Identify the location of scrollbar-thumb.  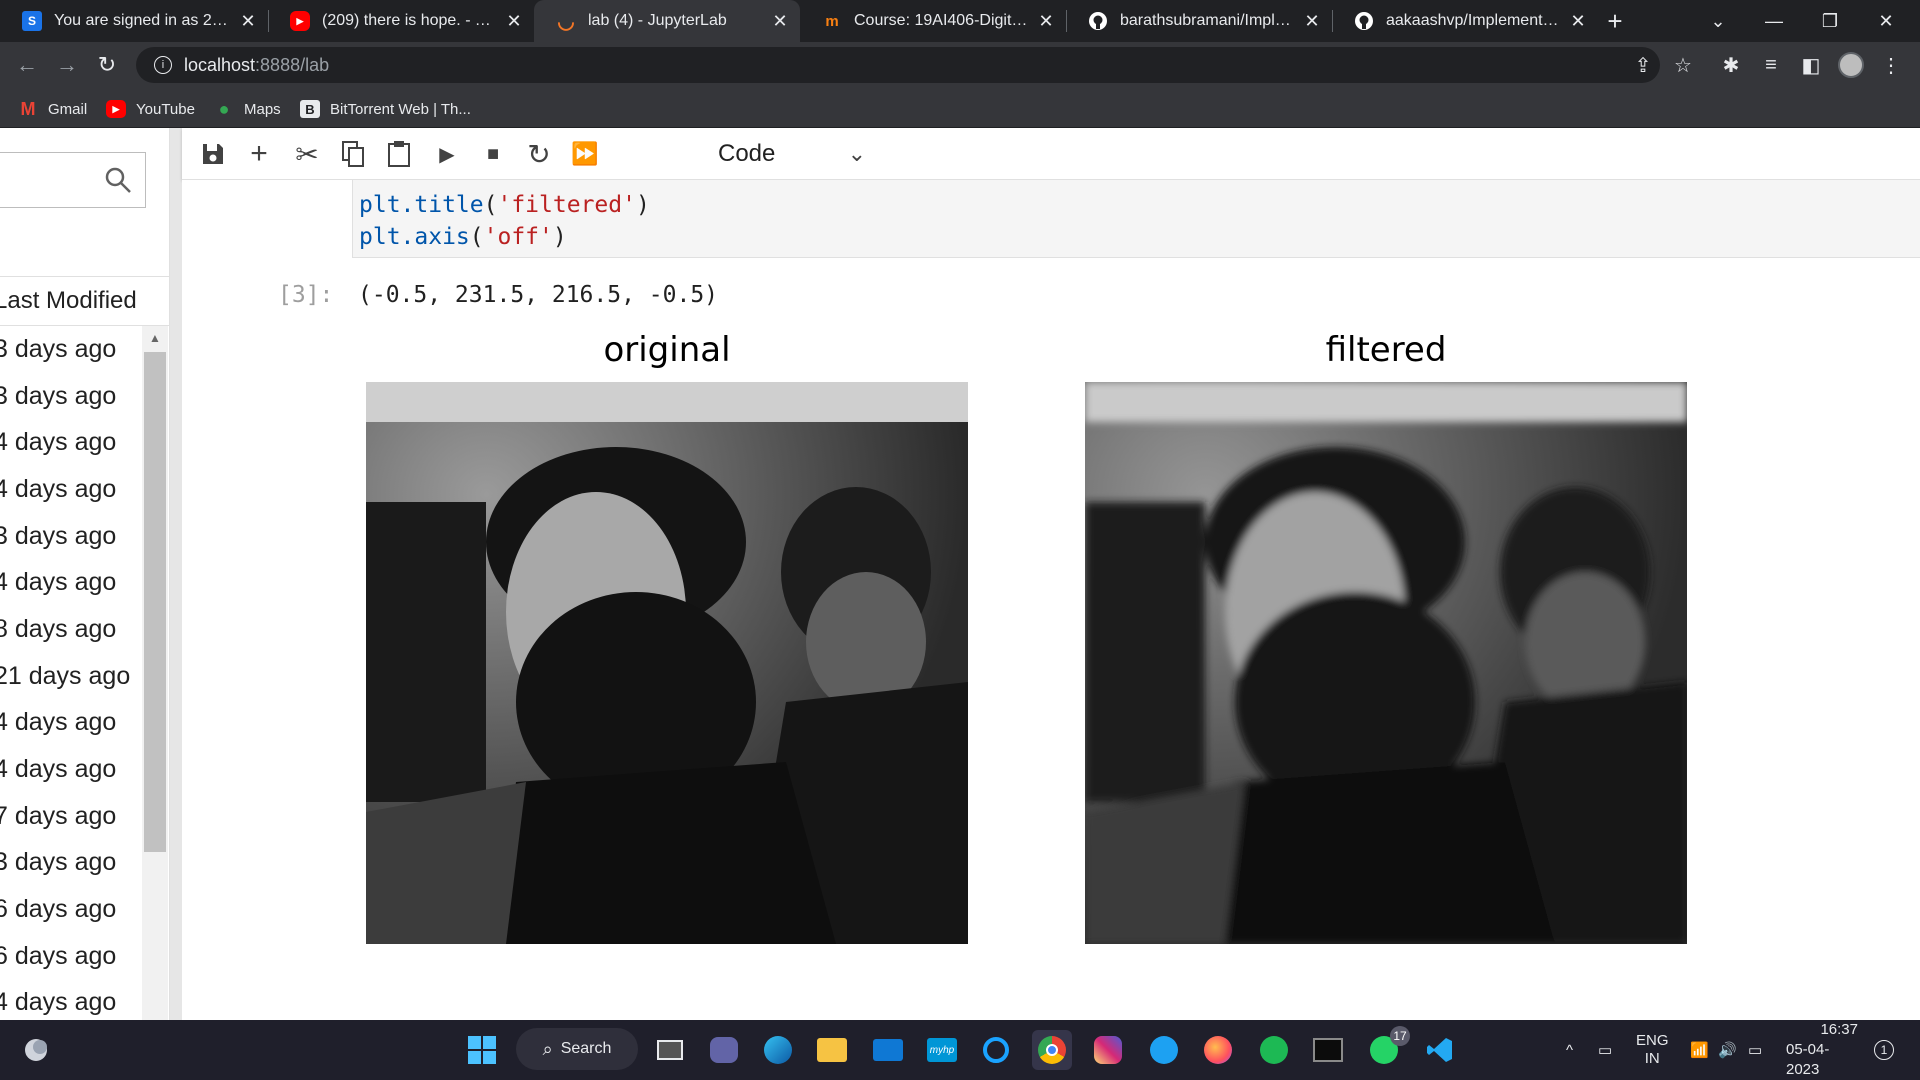
(155, 602).